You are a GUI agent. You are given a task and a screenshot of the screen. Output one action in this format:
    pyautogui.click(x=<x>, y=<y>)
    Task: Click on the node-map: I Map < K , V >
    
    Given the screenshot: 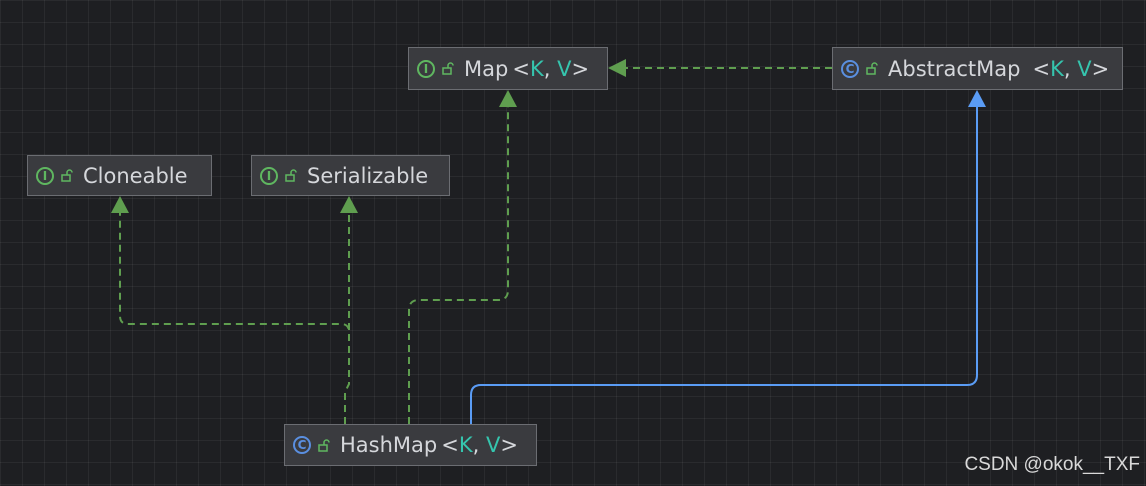 What is the action you would take?
    pyautogui.click(x=508, y=68)
    